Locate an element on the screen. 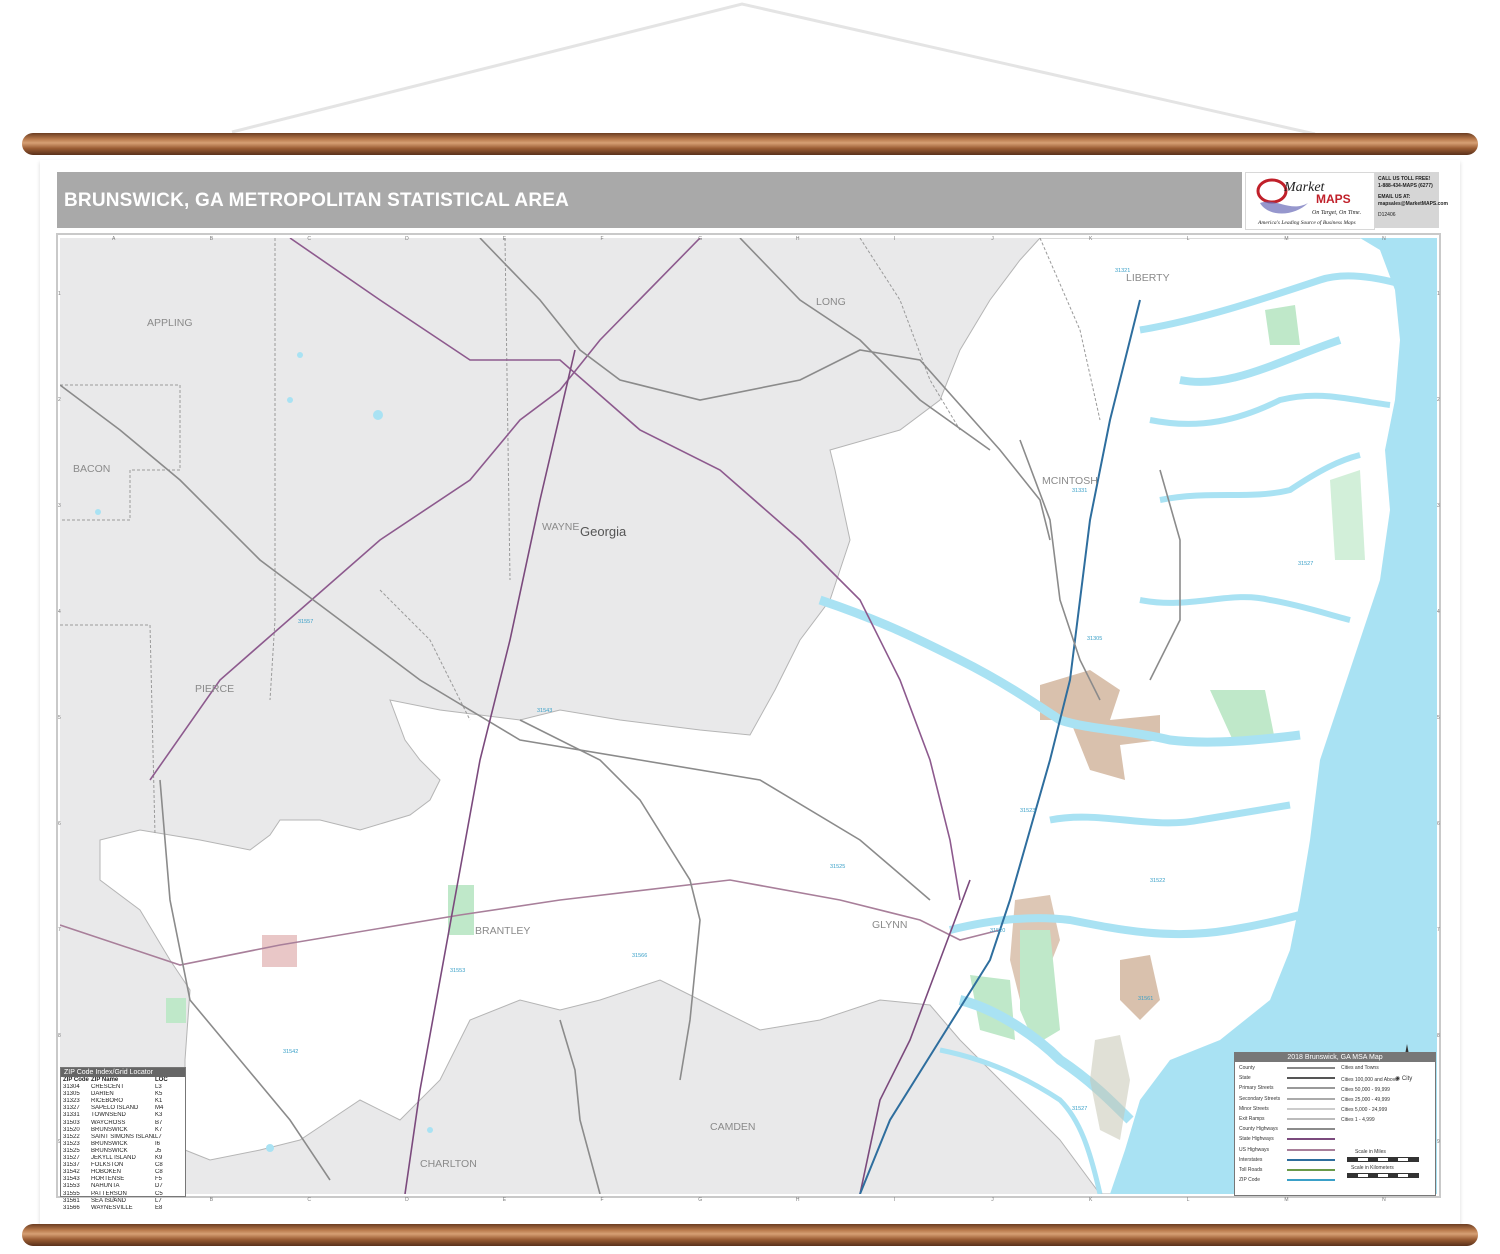 This screenshot has height=1254, width=1500. legend-item-label: County Highways is located at coordinates (1258, 1129).